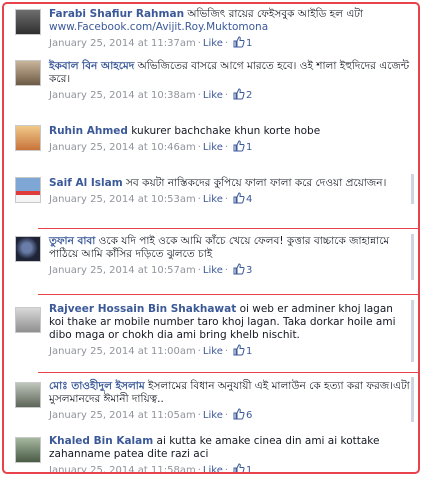 This screenshot has height=480, width=427. I want to click on commenter-name: মোঃ তাওহীদুল ইসলাম, so click(97, 386).